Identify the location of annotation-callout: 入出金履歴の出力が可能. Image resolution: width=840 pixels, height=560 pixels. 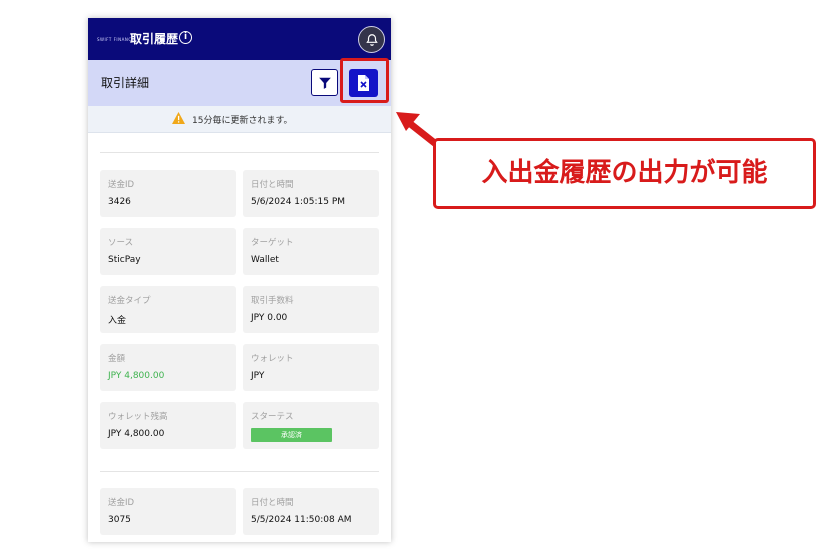
(624, 173).